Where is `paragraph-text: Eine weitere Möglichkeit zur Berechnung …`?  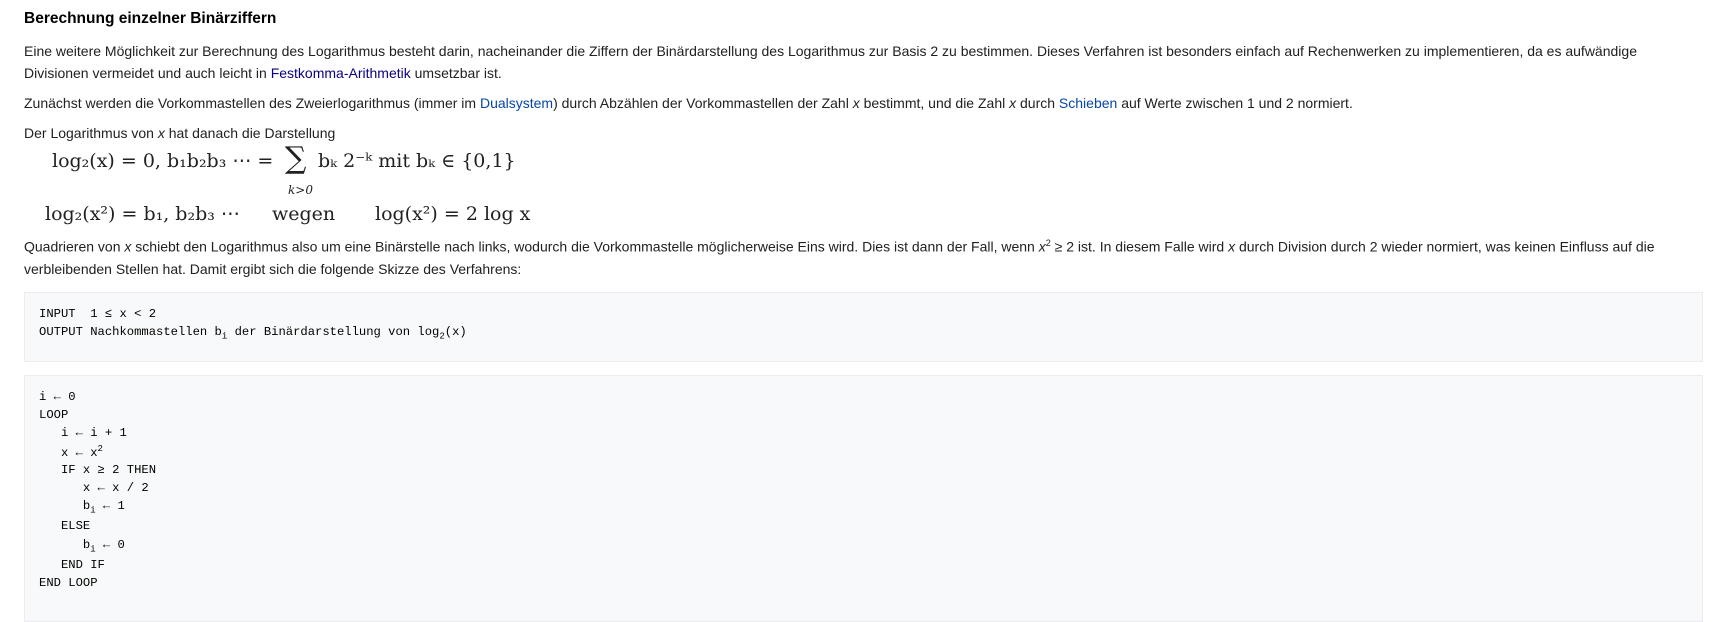
paragraph-text: Eine weitere Möglichkeit zur Berechnung … is located at coordinates (830, 62).